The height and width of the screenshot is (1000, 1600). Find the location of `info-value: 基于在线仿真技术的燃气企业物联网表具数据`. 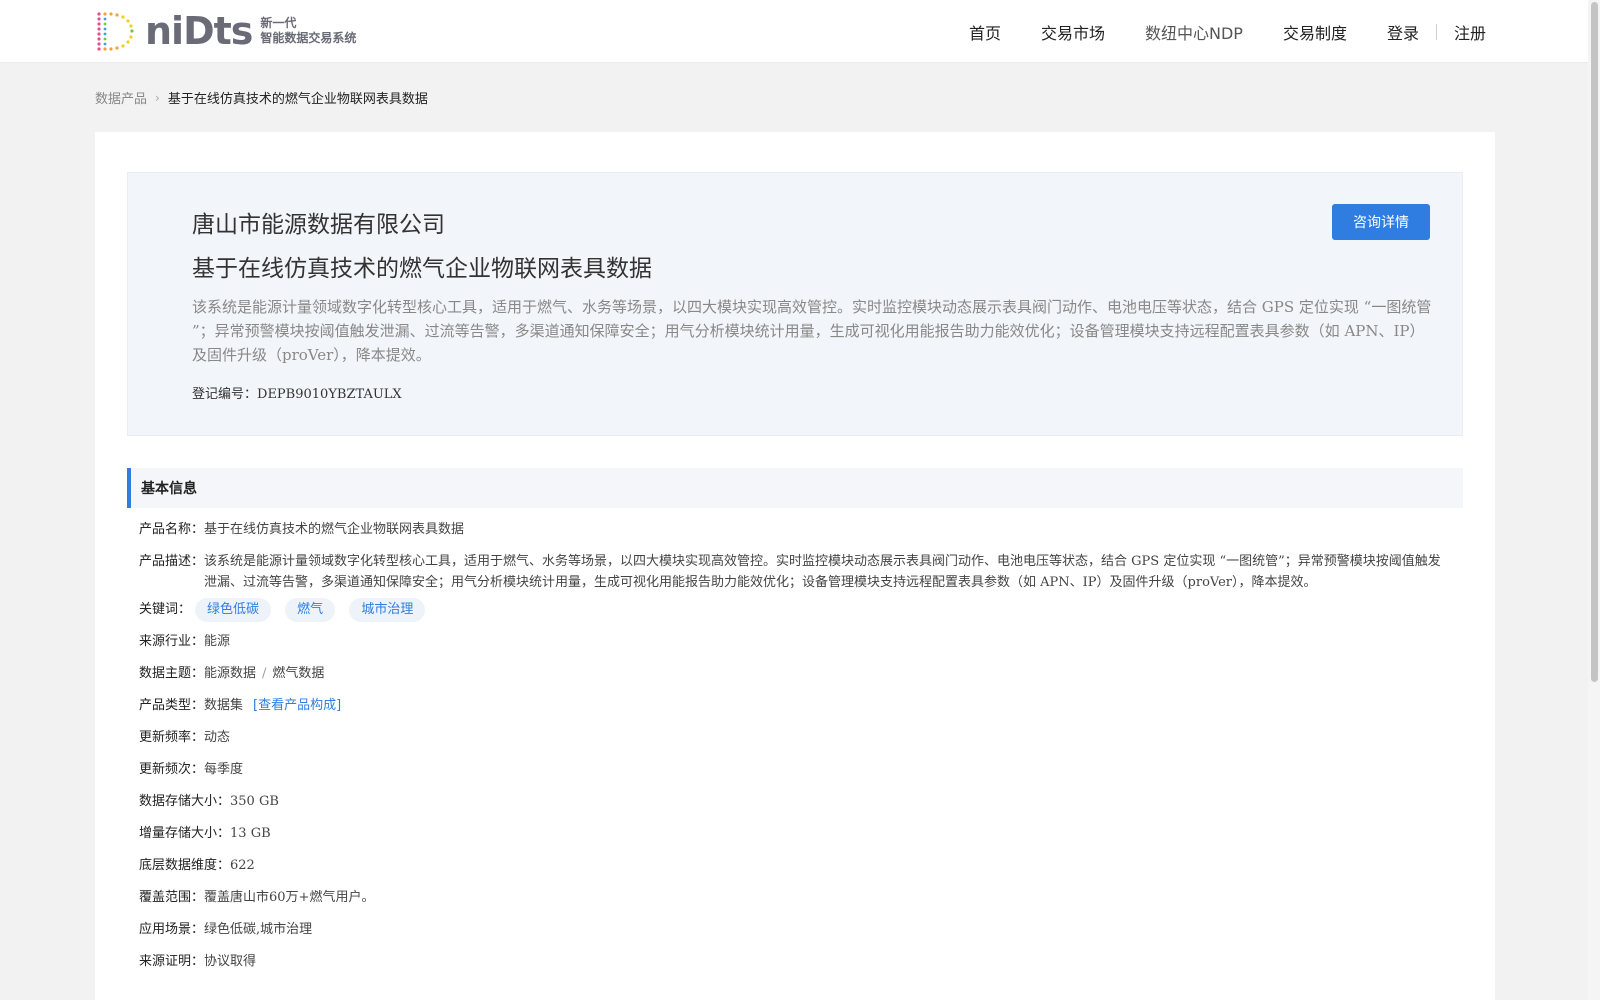

info-value: 基于在线仿真技术的燃气企业物联网表具数据 is located at coordinates (334, 529).